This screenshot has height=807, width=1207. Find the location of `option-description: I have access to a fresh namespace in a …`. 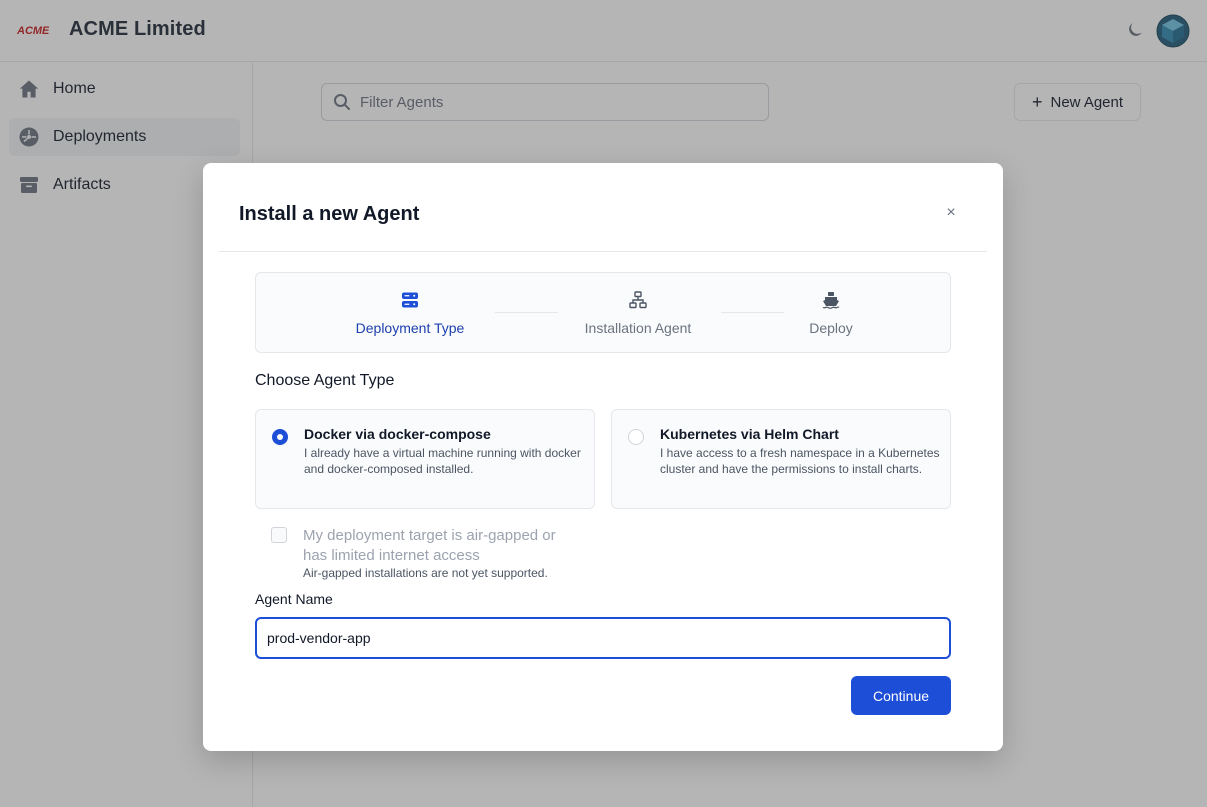

option-description: I have access to a fresh namespace in a … is located at coordinates (800, 461).